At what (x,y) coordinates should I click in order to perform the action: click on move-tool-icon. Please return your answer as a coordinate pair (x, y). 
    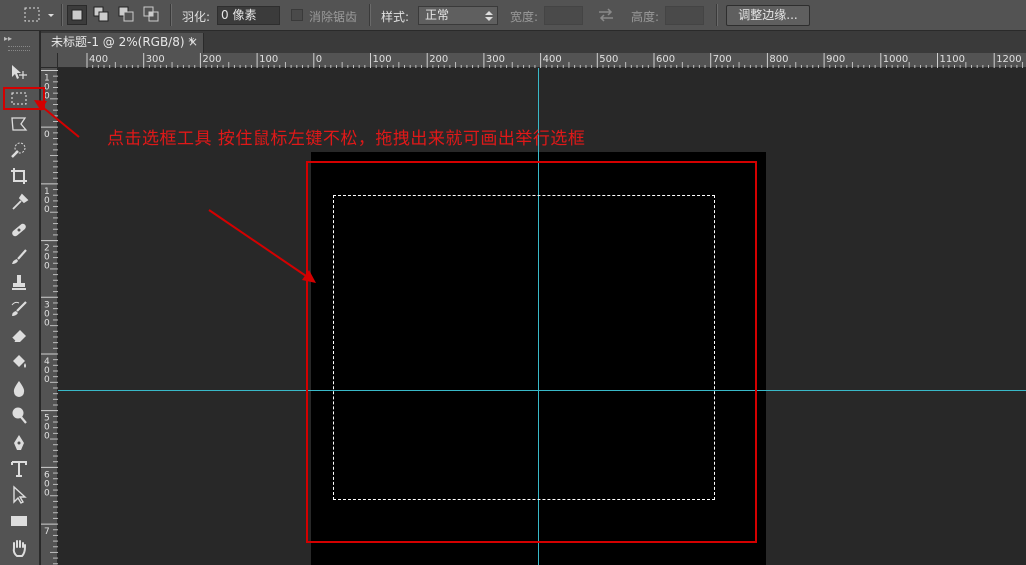
    Looking at the image, I should click on (19, 72).